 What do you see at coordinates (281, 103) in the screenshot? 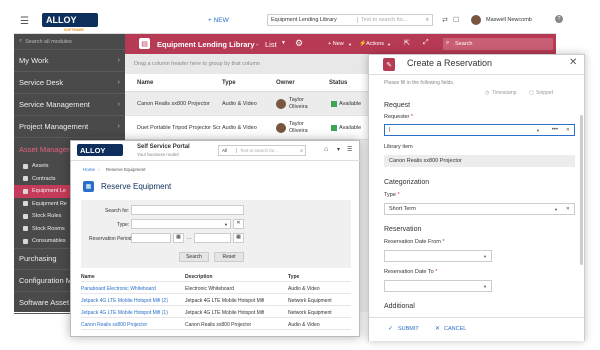
I see `owner-avatar` at bounding box center [281, 103].